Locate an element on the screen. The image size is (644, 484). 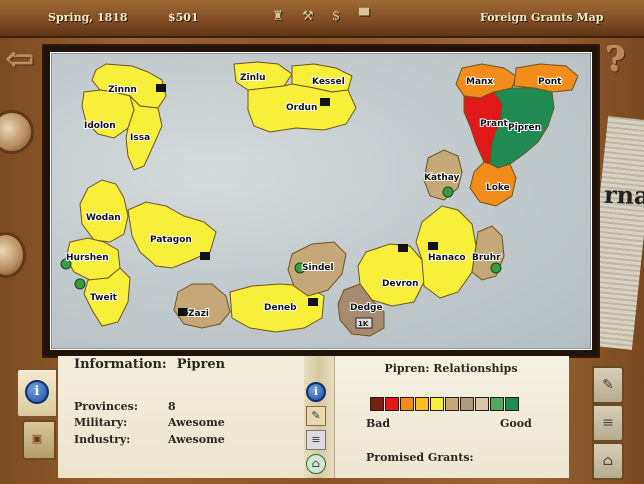
label-devron: Devron is located at coordinates (400, 284).